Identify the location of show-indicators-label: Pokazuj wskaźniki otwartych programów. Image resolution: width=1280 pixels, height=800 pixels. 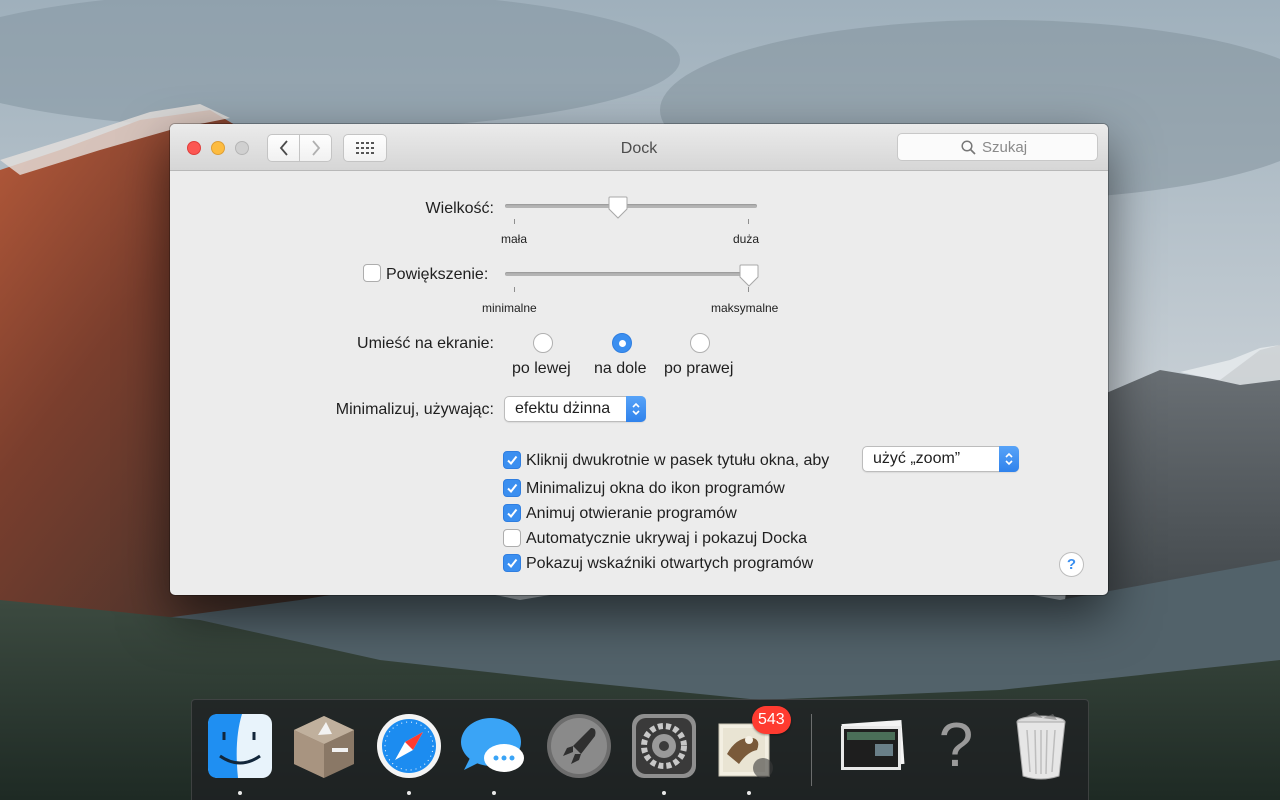
(670, 563).